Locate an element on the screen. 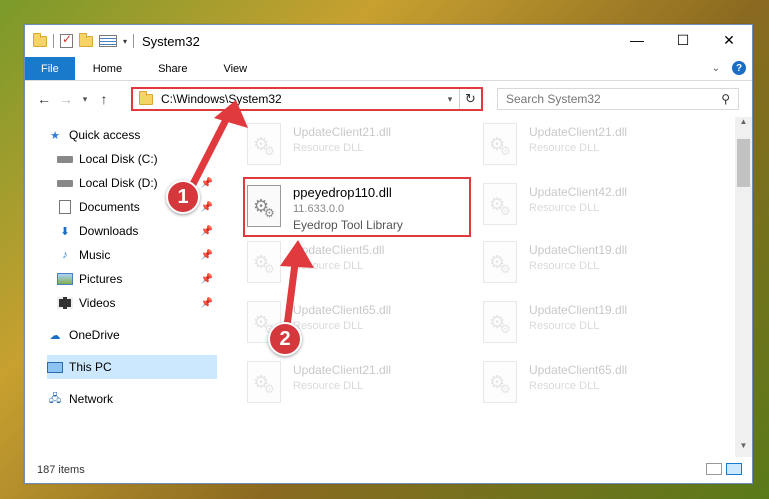  step-2-arrowhead is located at coordinates (297, 254).